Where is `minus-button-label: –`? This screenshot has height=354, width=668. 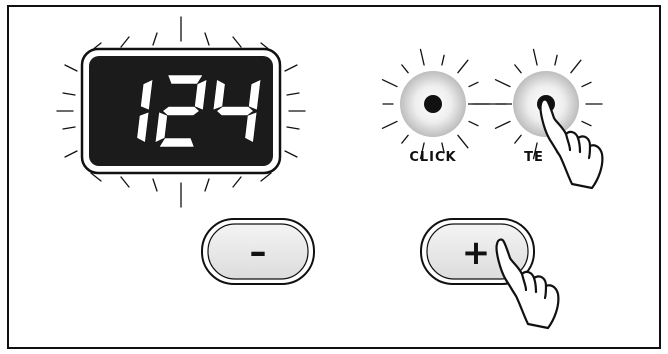 minus-button-label: – is located at coordinates (258, 252).